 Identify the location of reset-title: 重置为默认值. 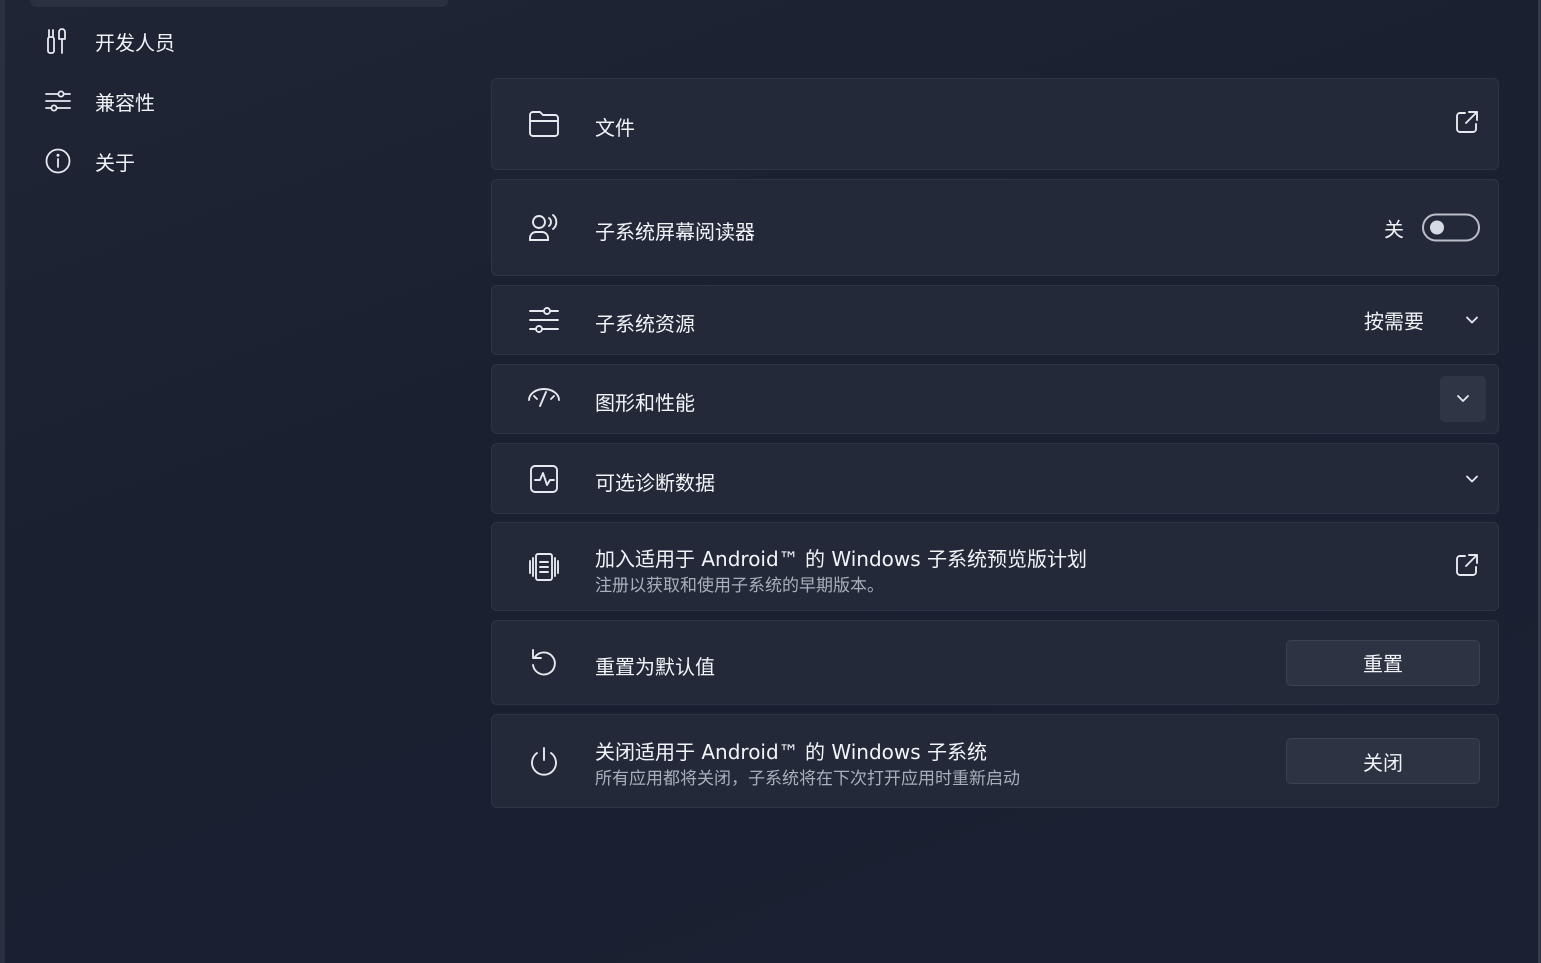
(655, 667).